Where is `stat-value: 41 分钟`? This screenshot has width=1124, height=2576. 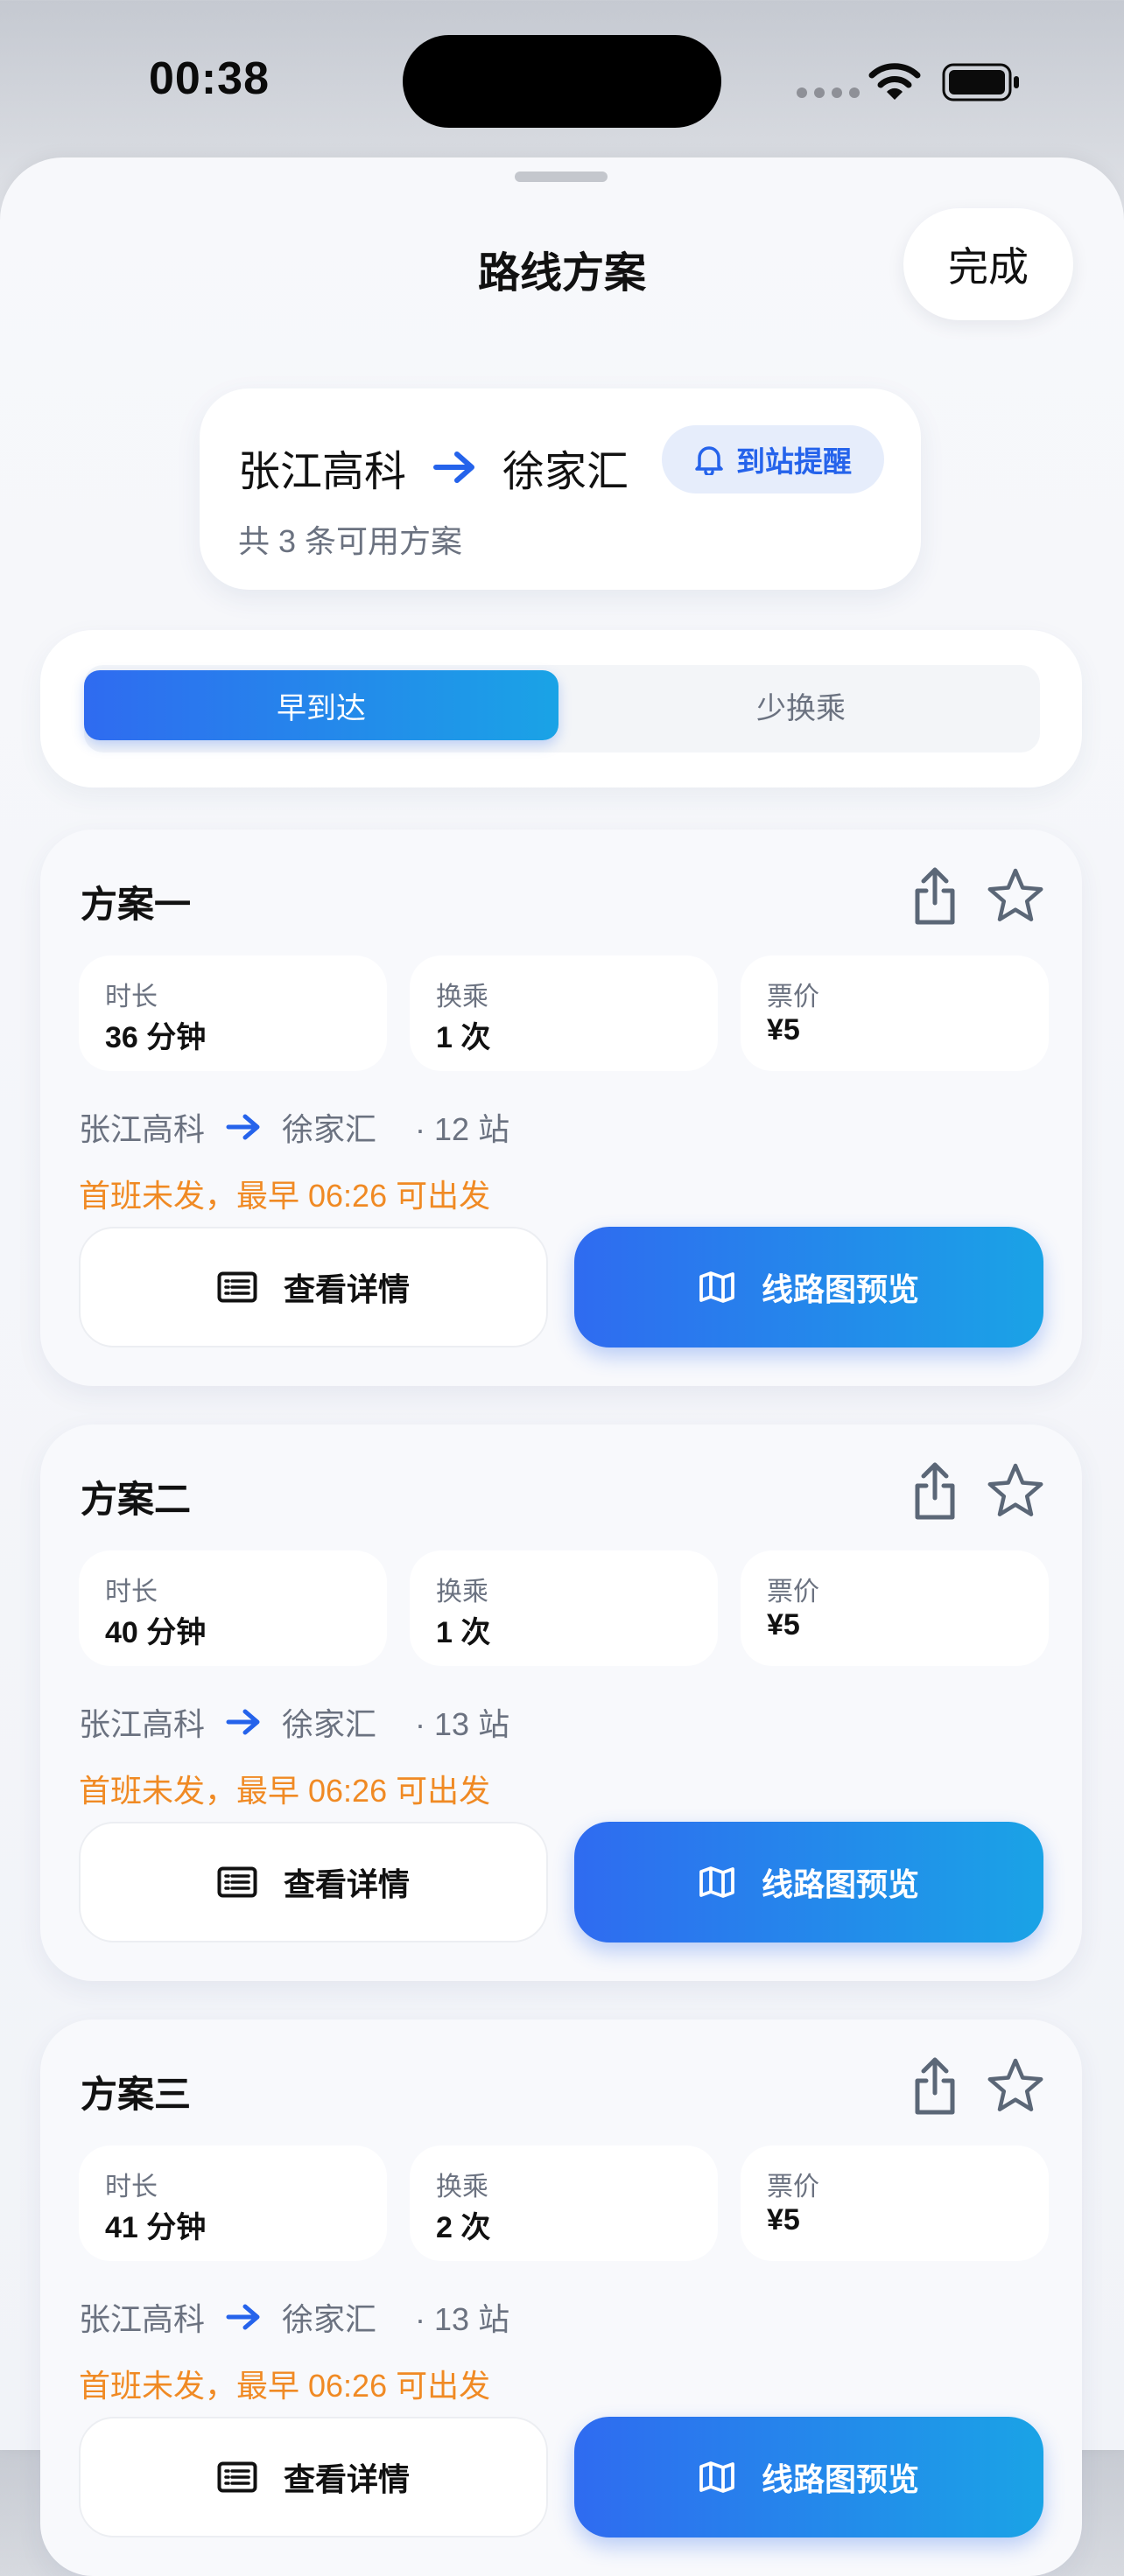
stat-value: 41 分钟 is located at coordinates (156, 2227).